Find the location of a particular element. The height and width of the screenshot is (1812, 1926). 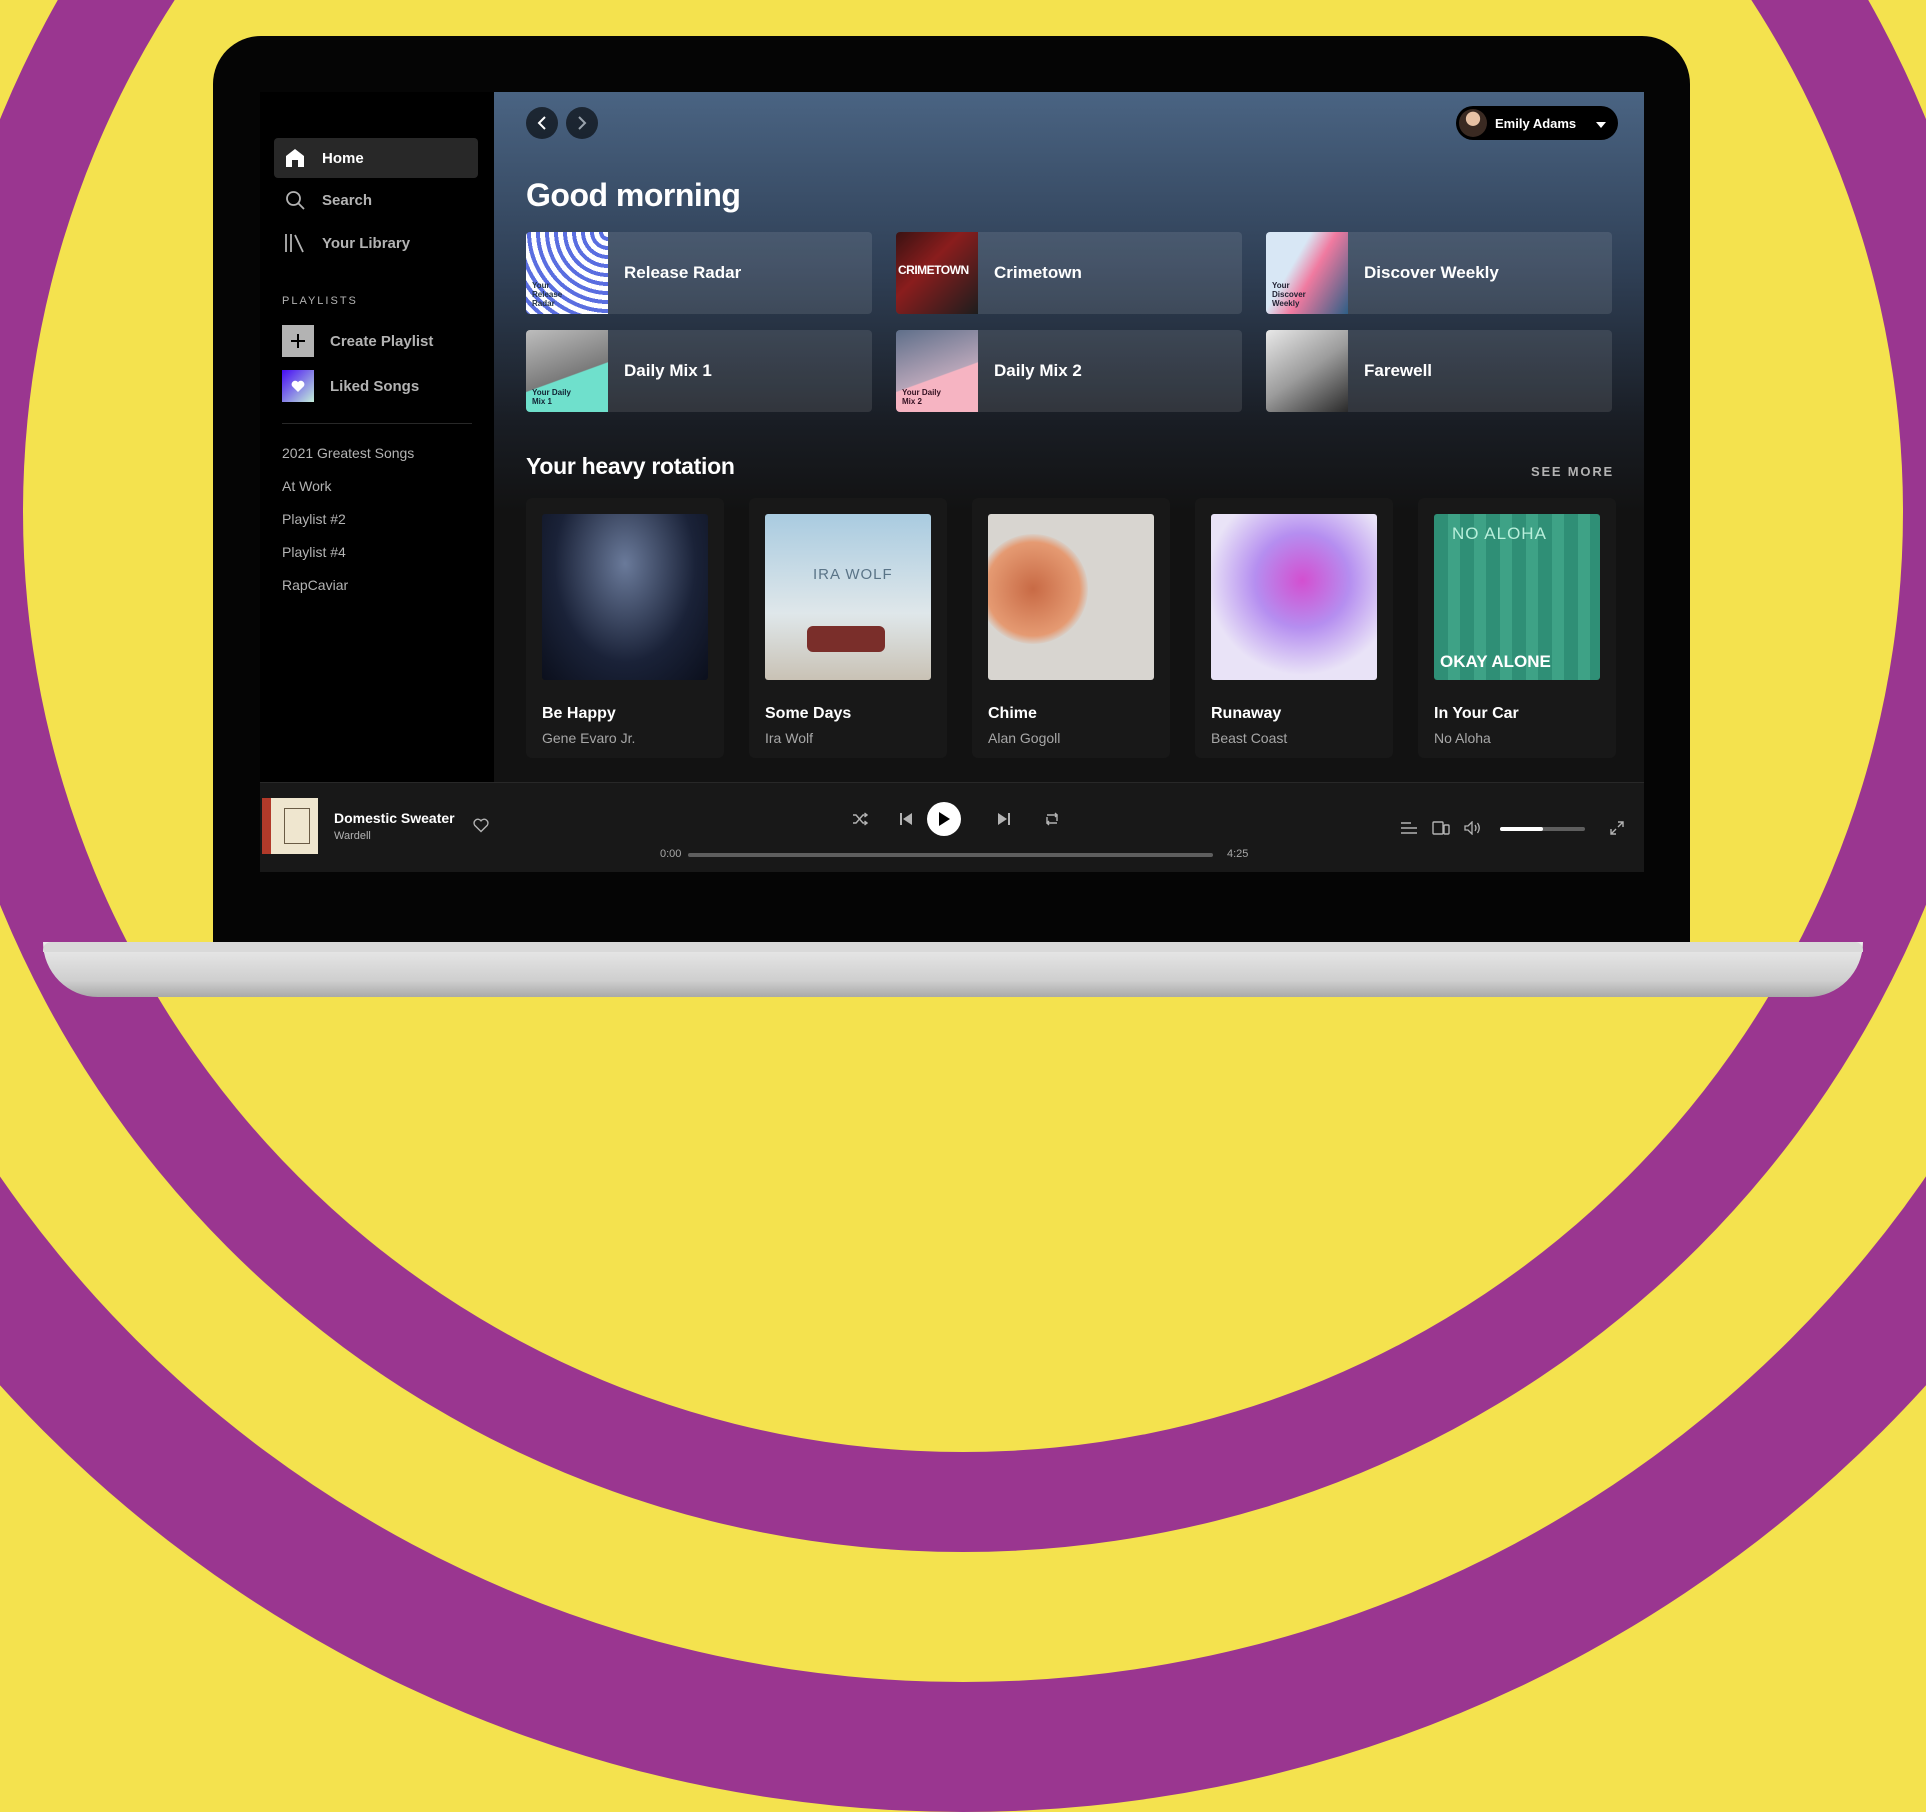

volume-fill is located at coordinates (1521, 829).